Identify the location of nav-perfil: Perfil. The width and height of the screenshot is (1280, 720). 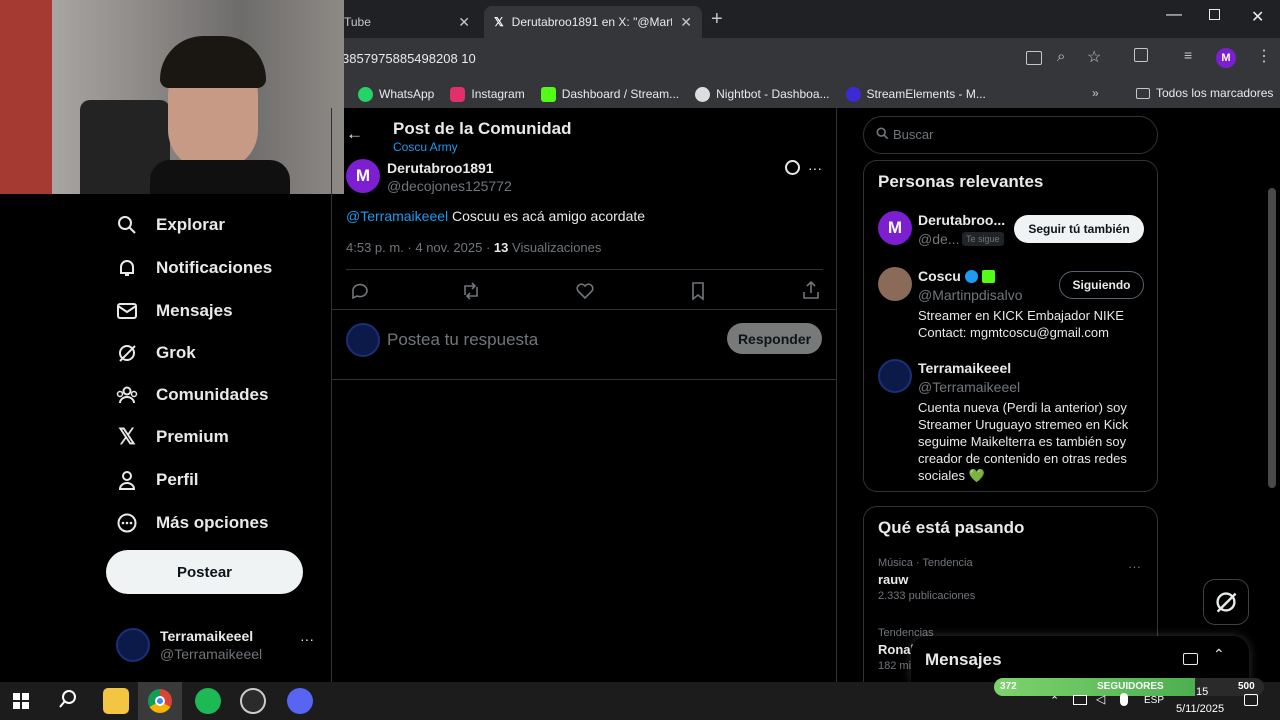
(157, 480).